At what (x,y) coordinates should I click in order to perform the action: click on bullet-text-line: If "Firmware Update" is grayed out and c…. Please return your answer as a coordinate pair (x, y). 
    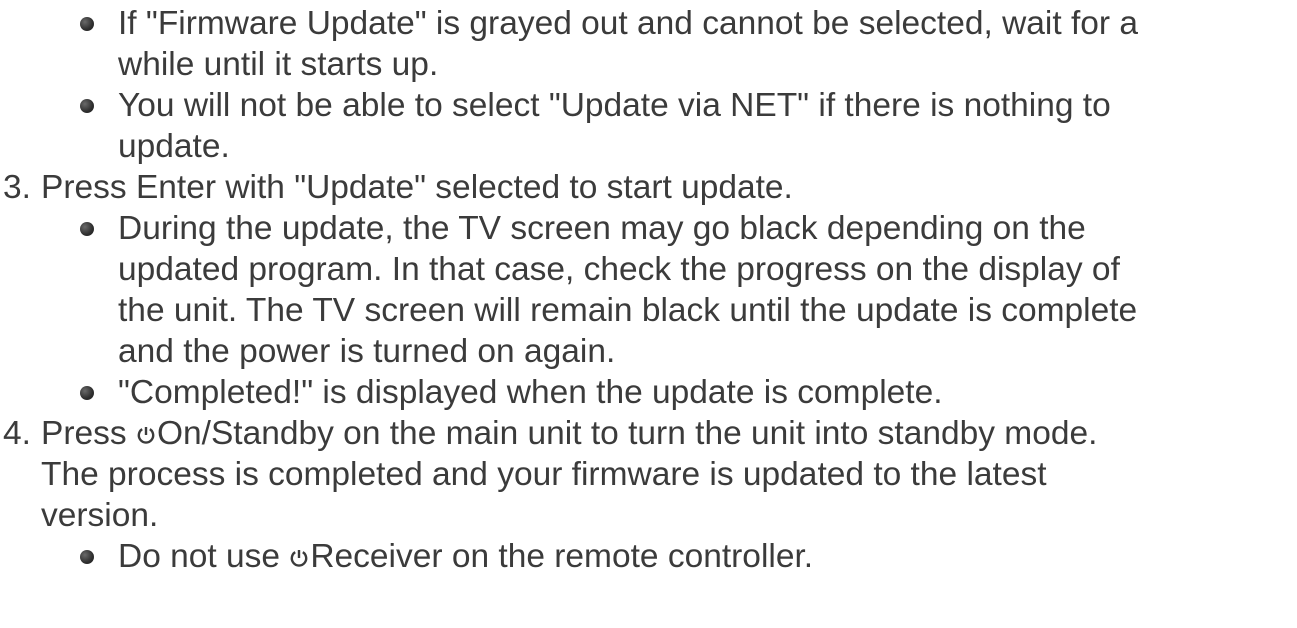
    Looking at the image, I should click on (628, 23).